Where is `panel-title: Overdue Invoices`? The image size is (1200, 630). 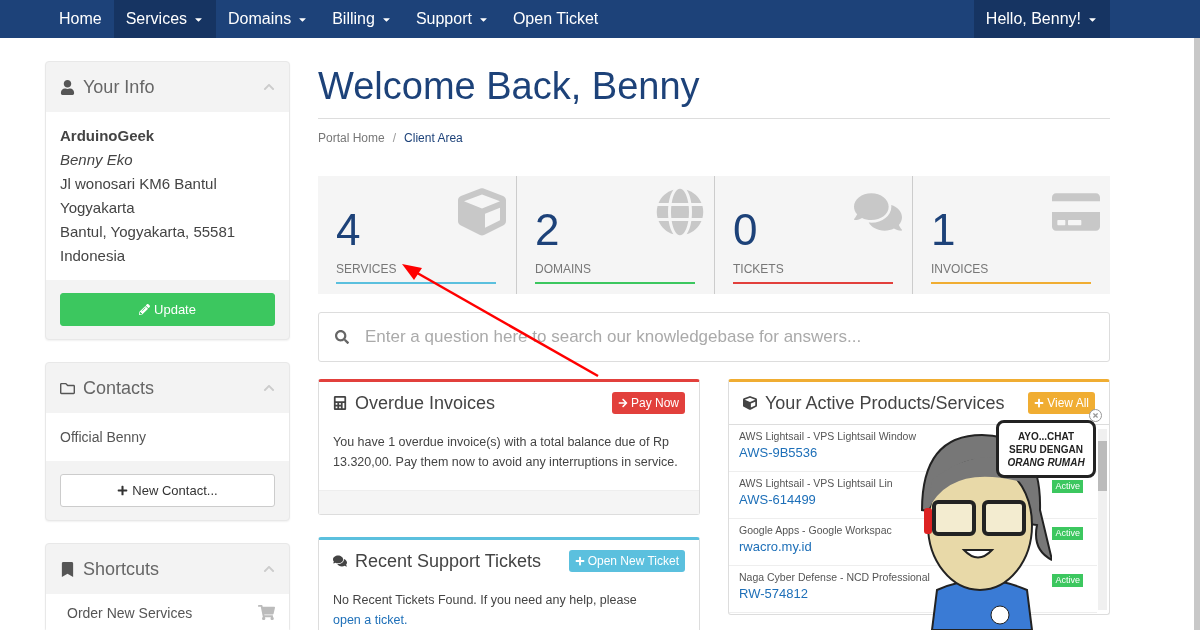 panel-title: Overdue Invoices is located at coordinates (426, 403).